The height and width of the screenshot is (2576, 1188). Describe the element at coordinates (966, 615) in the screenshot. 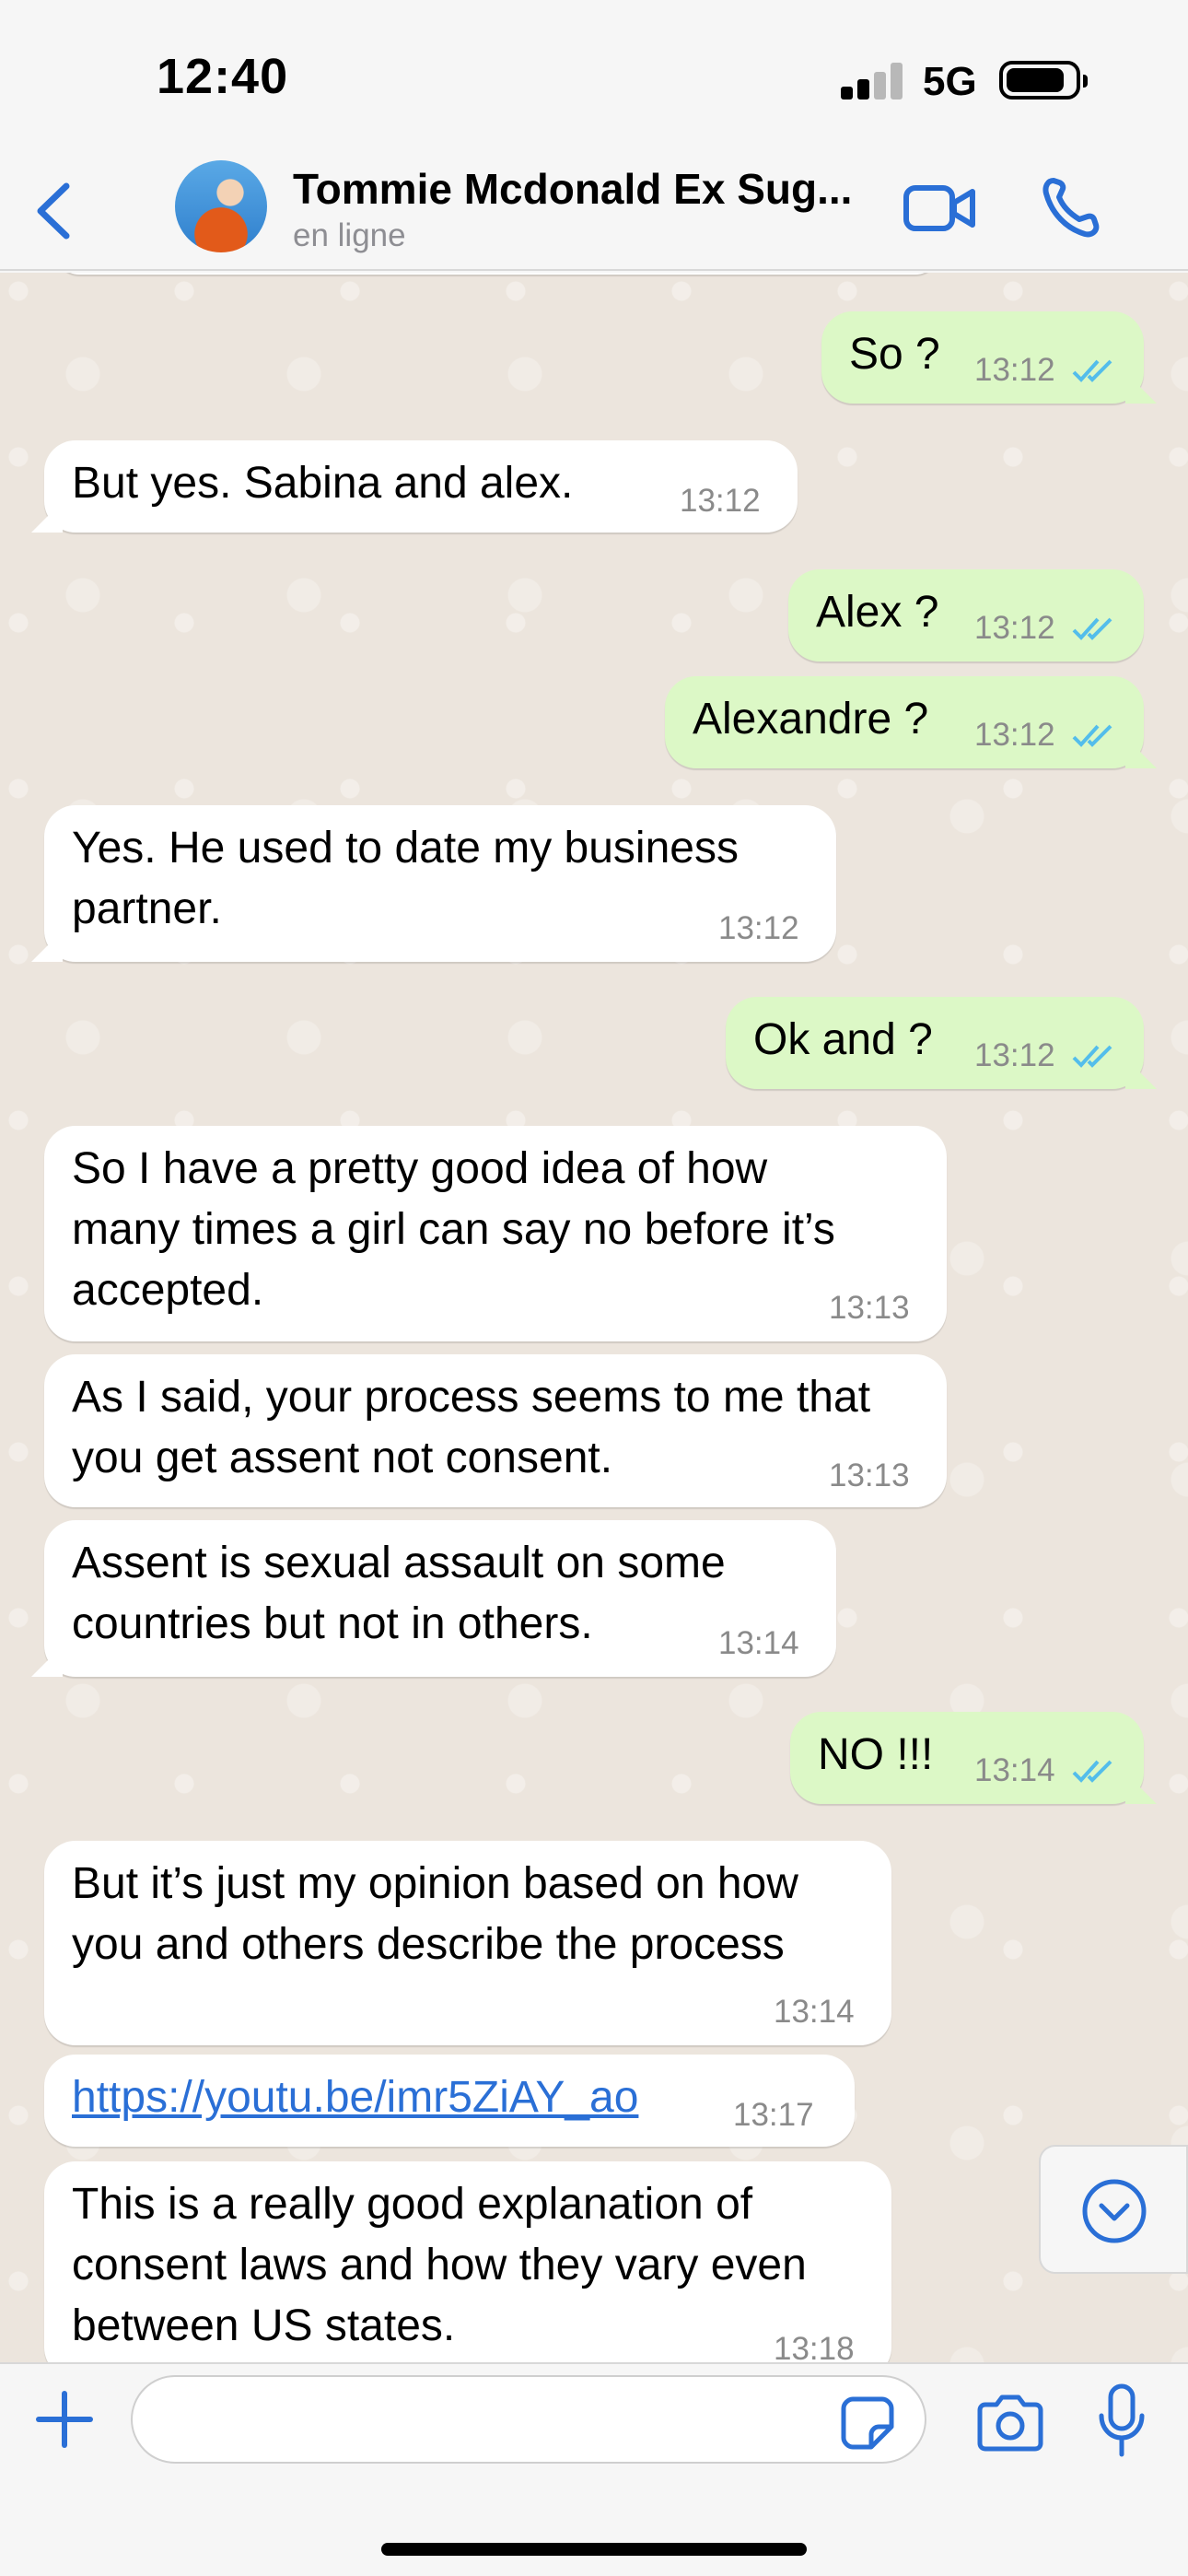

I see `message-bubble-outgoing: Alex ? 13:12` at that location.